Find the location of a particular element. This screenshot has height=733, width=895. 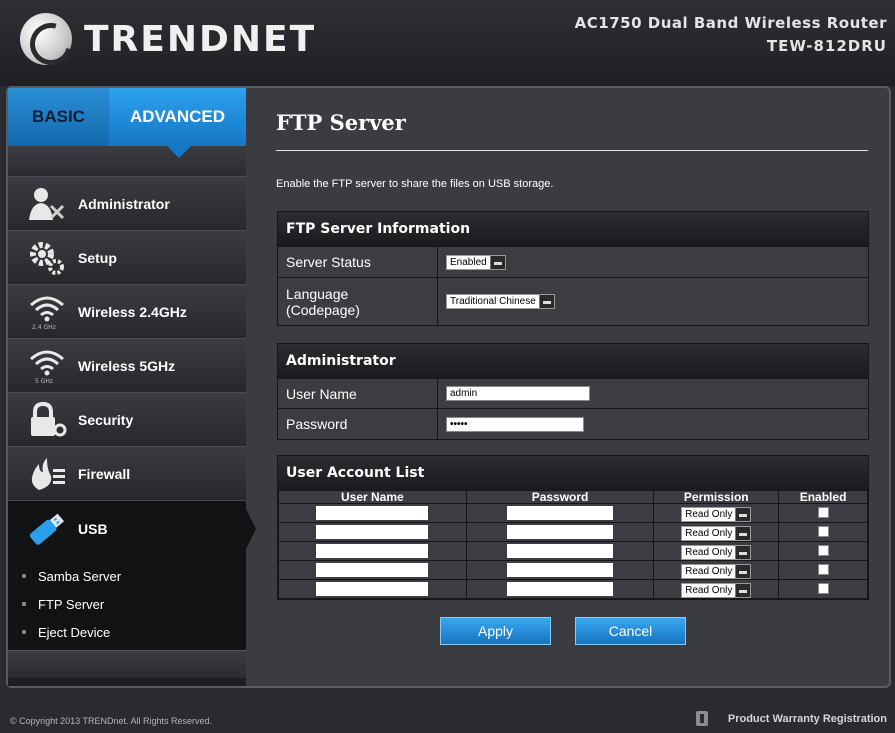

field-value: admin is located at coordinates (653, 393).